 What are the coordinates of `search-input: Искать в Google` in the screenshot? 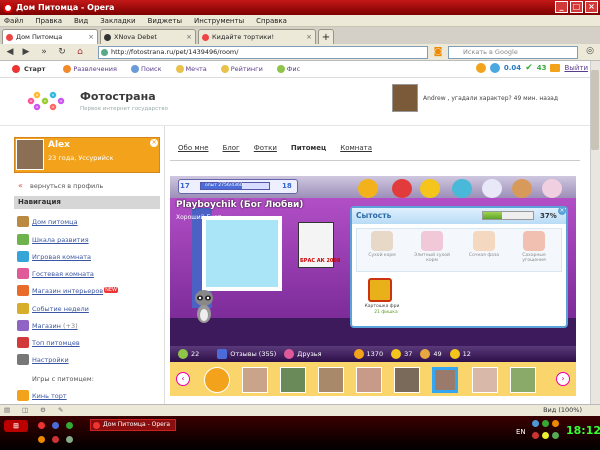 It's located at (513, 52).